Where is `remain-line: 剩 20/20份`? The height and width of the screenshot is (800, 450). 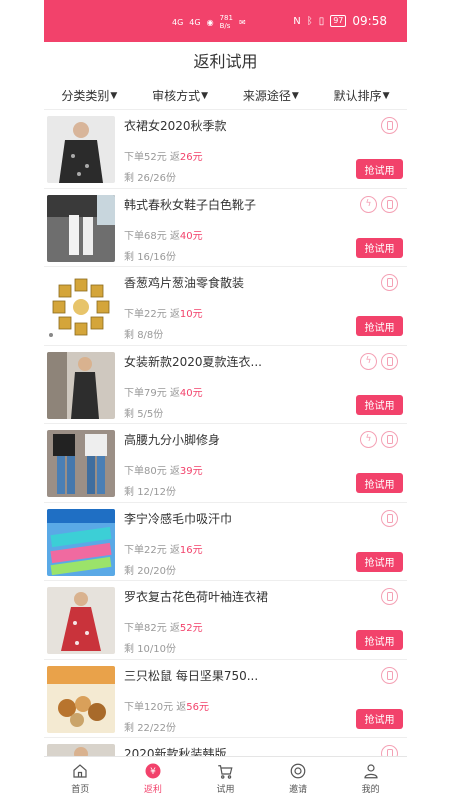
remain-line: 剩 20/20份 is located at coordinates (150, 569).